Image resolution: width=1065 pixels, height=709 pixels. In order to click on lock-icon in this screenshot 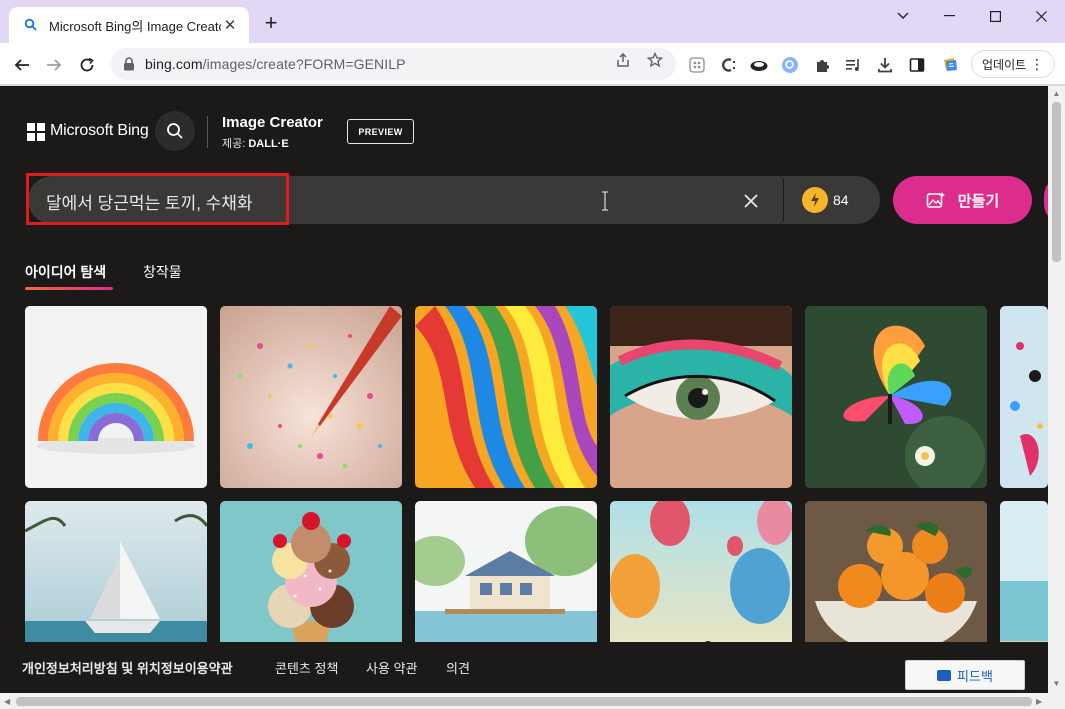, I will do `click(129, 64)`.